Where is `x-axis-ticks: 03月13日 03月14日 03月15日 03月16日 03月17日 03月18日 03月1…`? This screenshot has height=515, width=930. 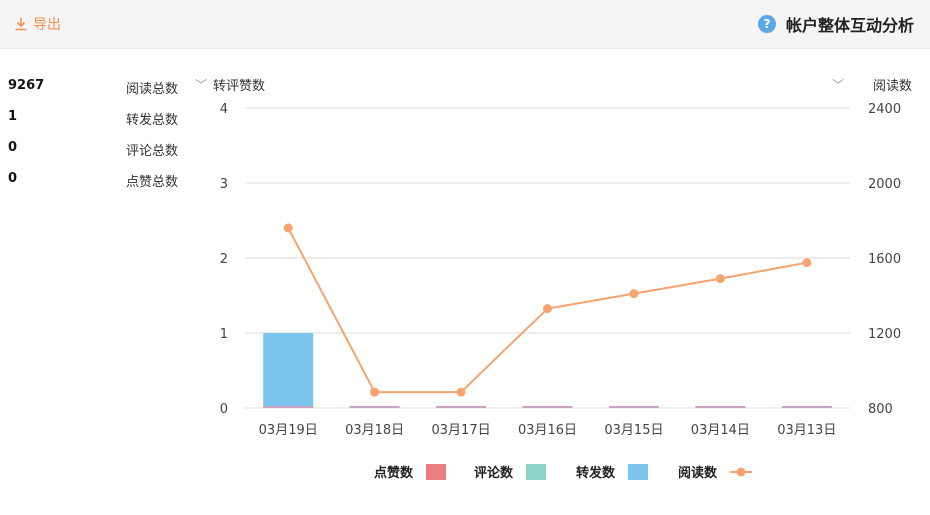
x-axis-ticks: 03月13日 03月14日 03月15日 03月16日 03月17日 03月18日 03月1… is located at coordinates (548, 430).